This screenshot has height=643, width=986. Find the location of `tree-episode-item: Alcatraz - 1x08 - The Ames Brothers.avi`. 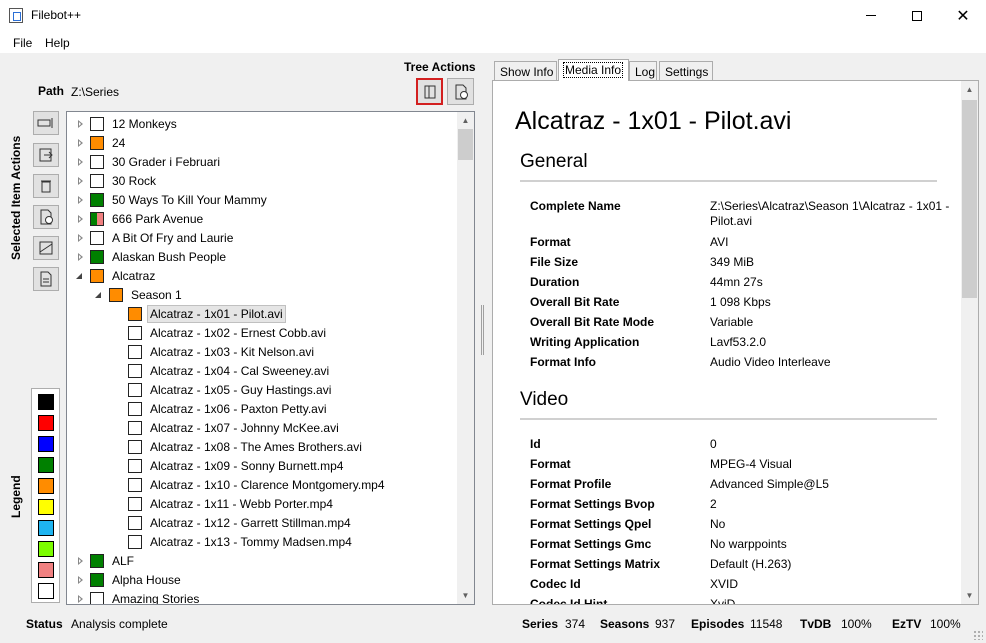

tree-episode-item: Alcatraz - 1x08 - The Ames Brothers.avi is located at coordinates (238, 446).